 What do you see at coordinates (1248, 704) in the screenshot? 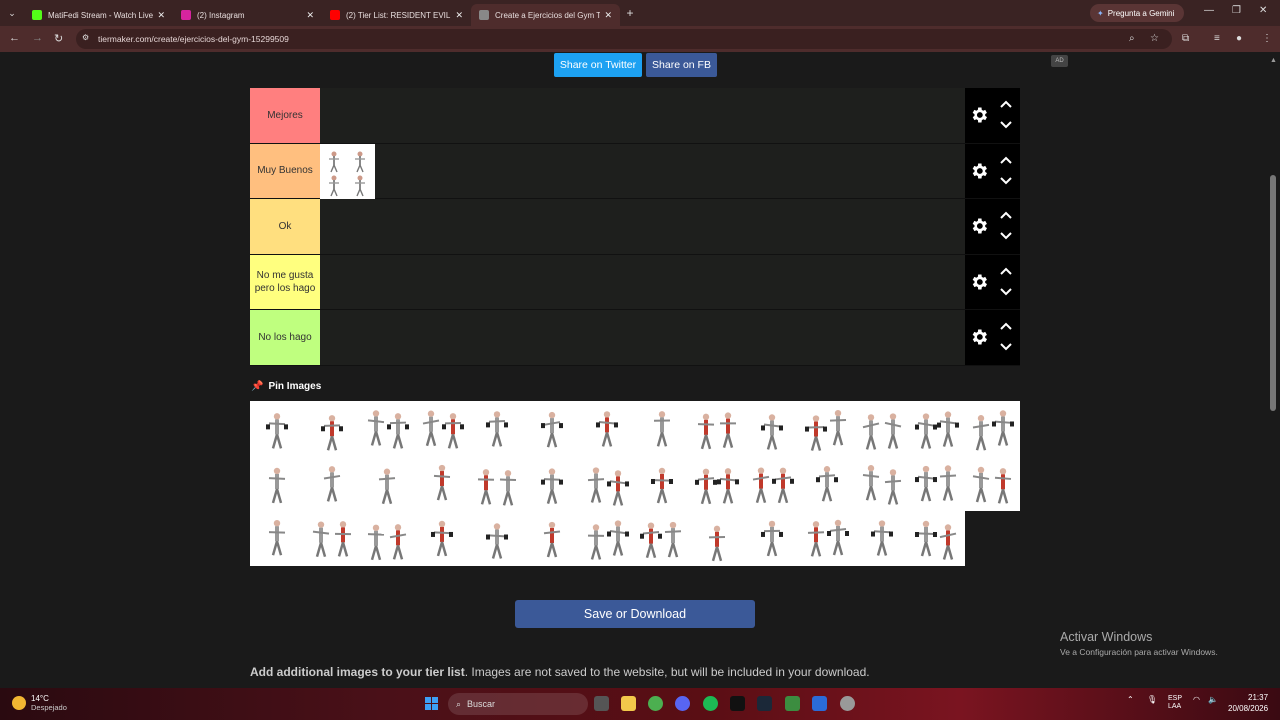
I see `system-clock: 21:37 20/08/2026` at bounding box center [1248, 704].